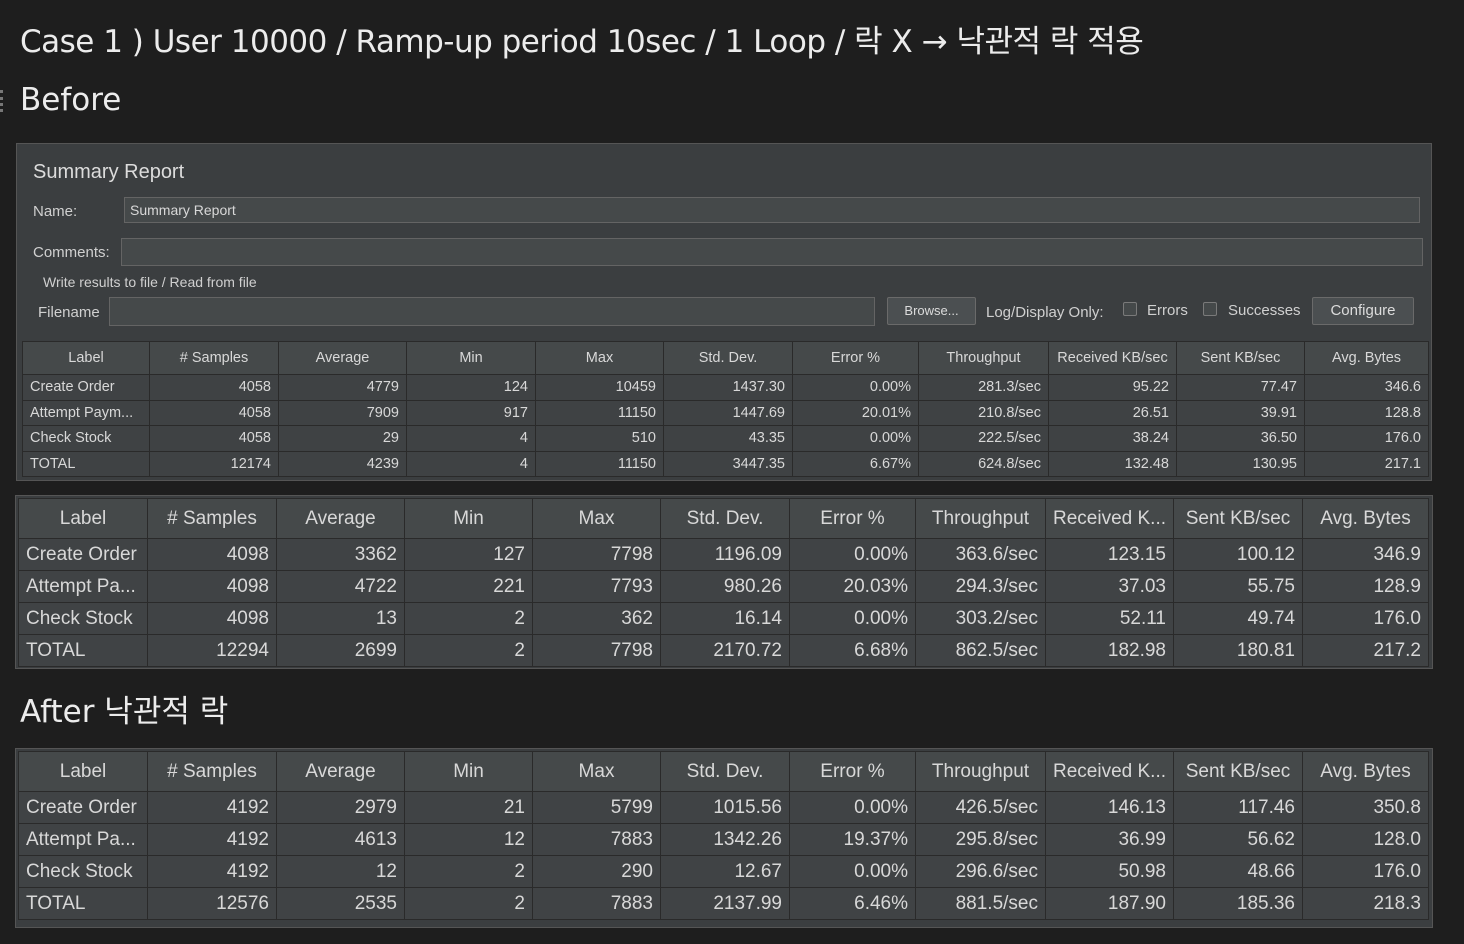 The width and height of the screenshot is (1464, 944). I want to click on table-cell: 210.8/sec, so click(983, 412).